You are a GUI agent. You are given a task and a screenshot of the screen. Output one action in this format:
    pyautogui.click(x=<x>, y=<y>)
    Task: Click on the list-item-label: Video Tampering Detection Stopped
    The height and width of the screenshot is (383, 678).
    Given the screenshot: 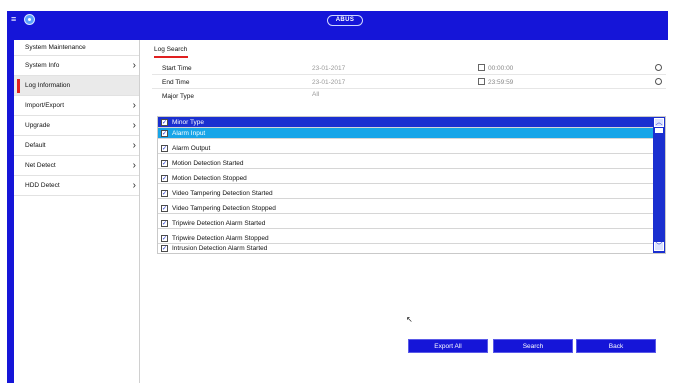 What is the action you would take?
    pyautogui.click(x=224, y=208)
    